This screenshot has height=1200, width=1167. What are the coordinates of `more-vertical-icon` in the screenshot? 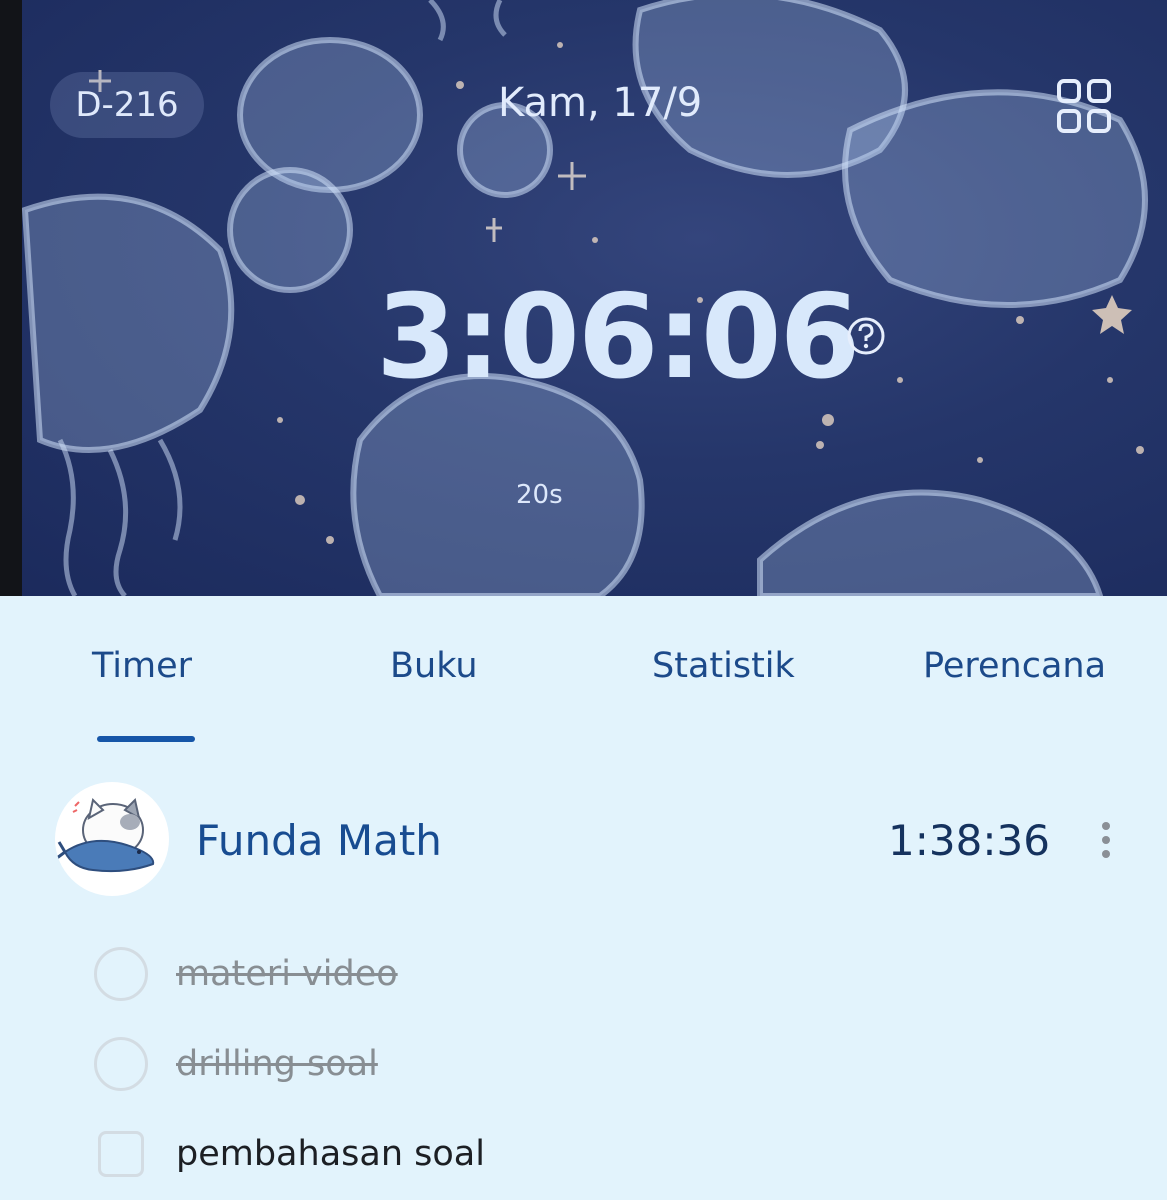 It's located at (1106, 840).